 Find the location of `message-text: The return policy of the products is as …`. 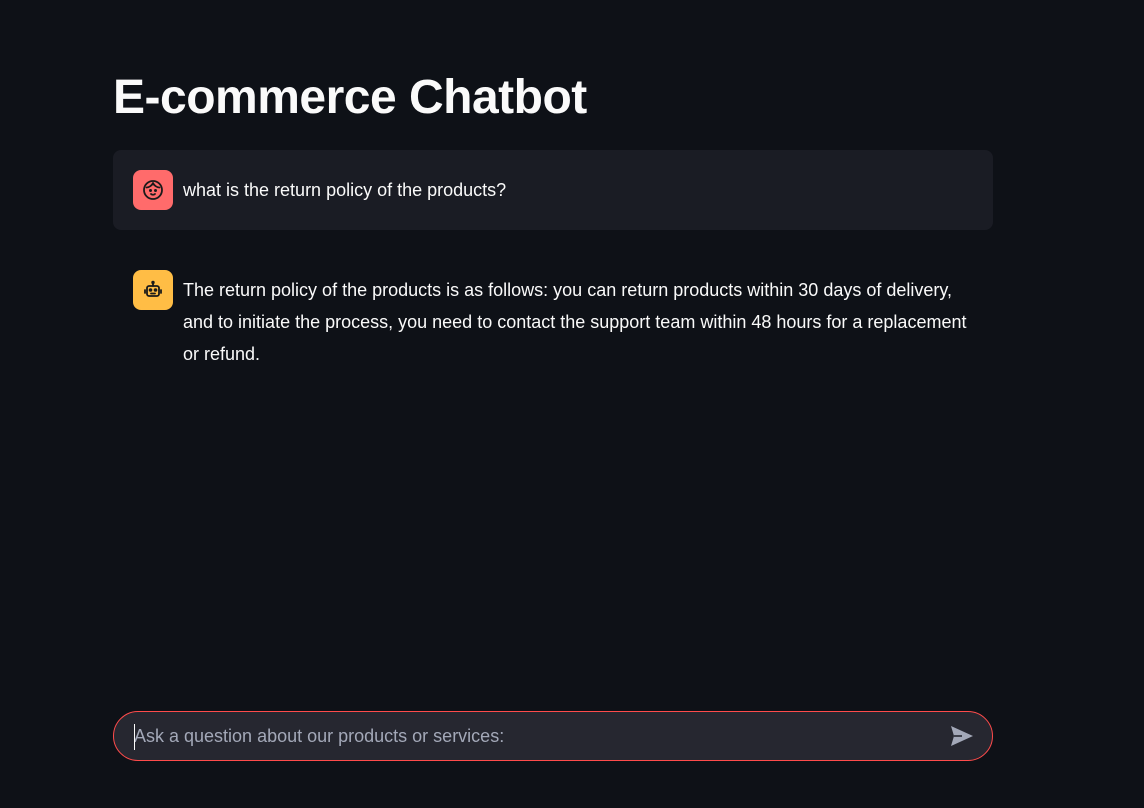

message-text: The return policy of the products is as … is located at coordinates (575, 322).